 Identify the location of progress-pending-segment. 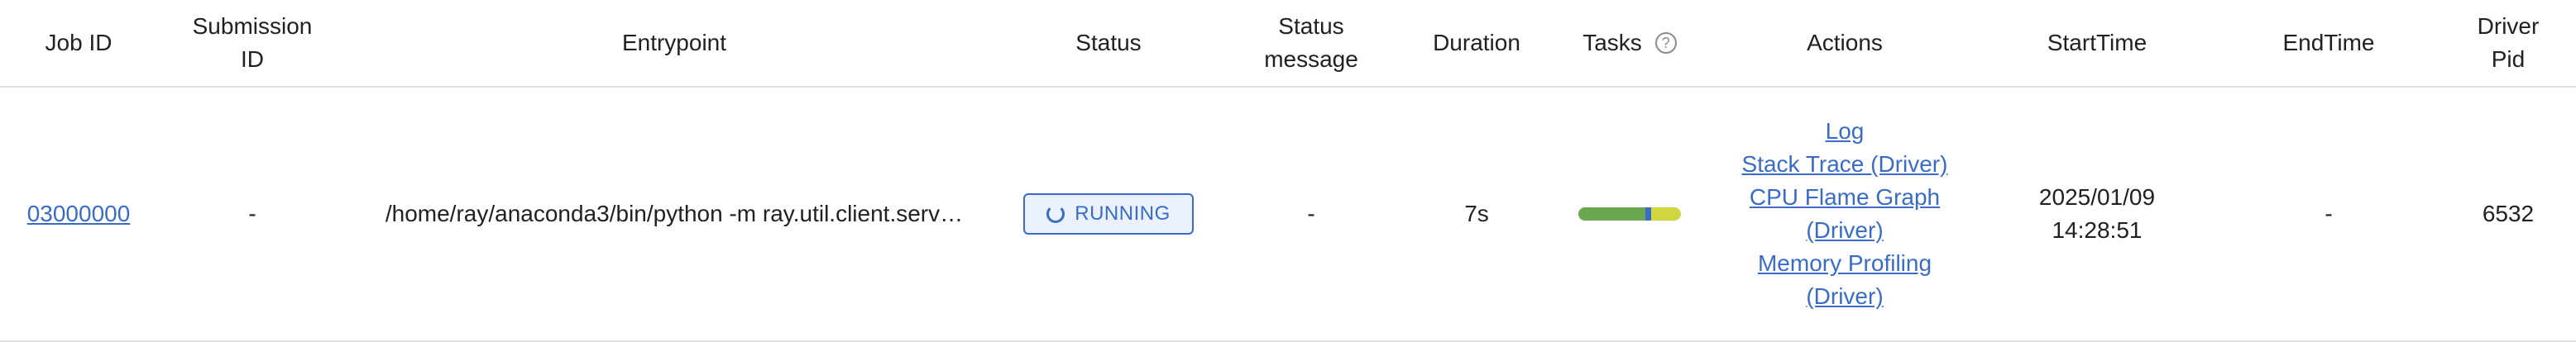
(1666, 214).